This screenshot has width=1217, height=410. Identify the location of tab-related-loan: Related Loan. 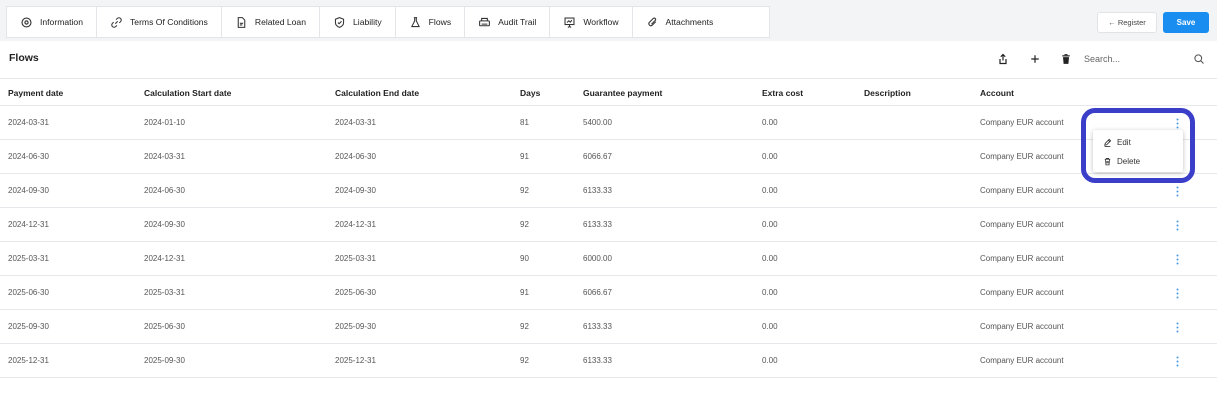
(271, 22).